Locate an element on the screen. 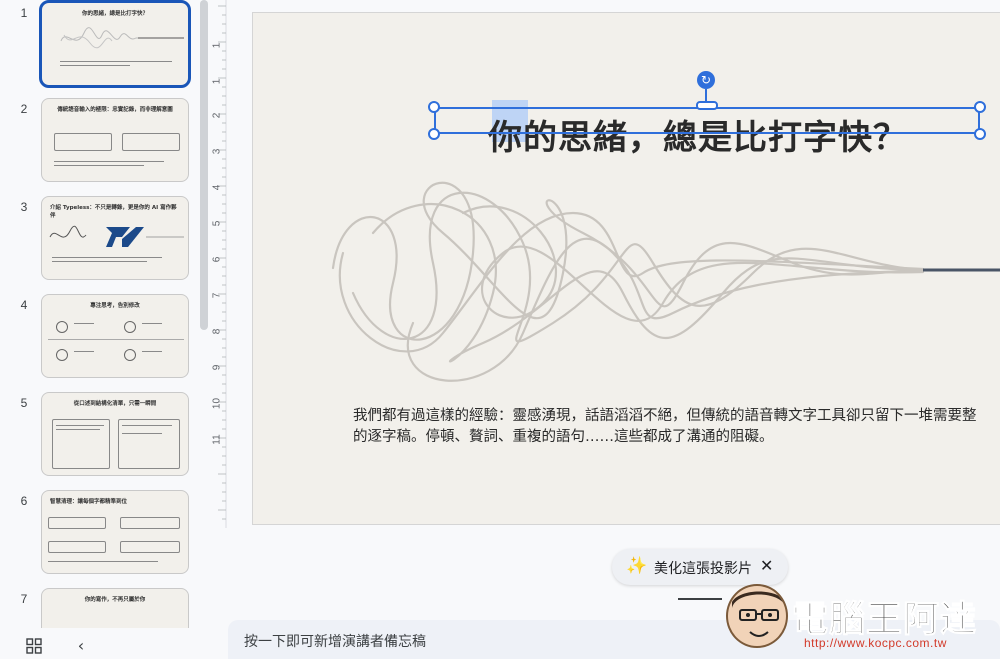 The width and height of the screenshot is (1000, 659). collapse-filmstrip-button: ‹ is located at coordinates (81, 646).